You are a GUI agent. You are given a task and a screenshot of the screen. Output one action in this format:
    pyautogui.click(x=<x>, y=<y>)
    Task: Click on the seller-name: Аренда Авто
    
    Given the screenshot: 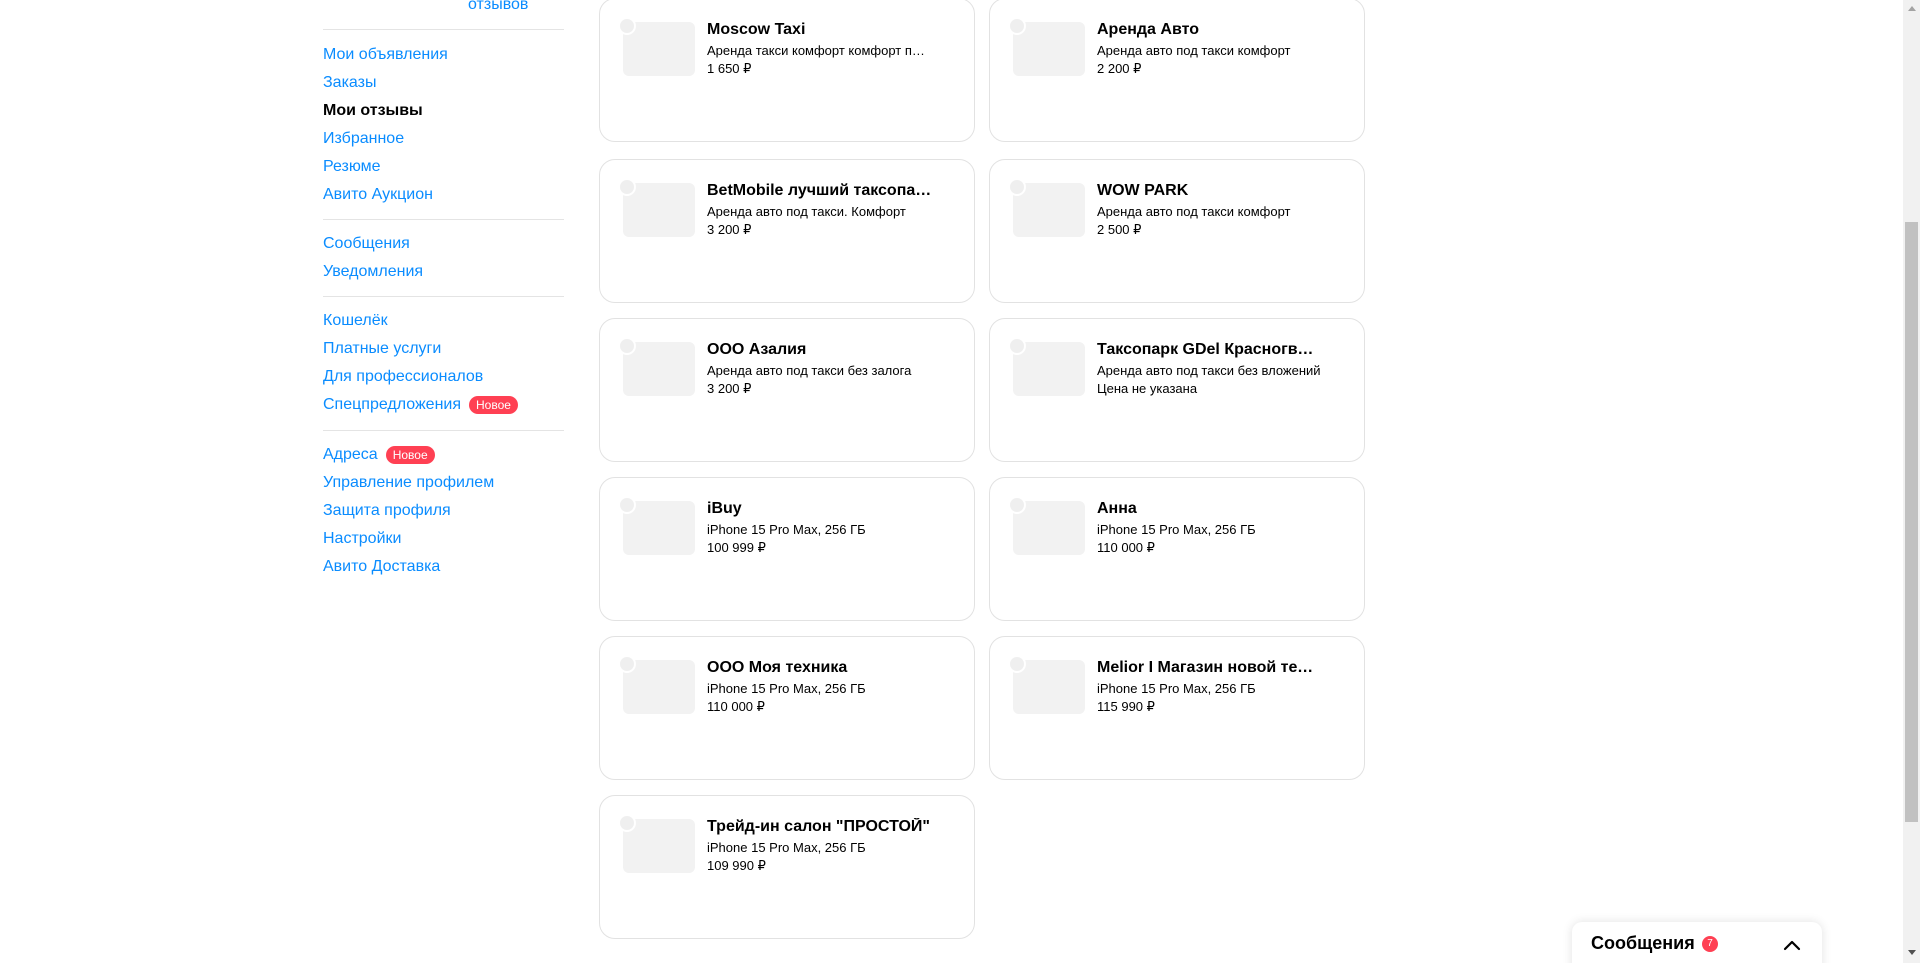 What is the action you would take?
    pyautogui.click(x=1148, y=29)
    